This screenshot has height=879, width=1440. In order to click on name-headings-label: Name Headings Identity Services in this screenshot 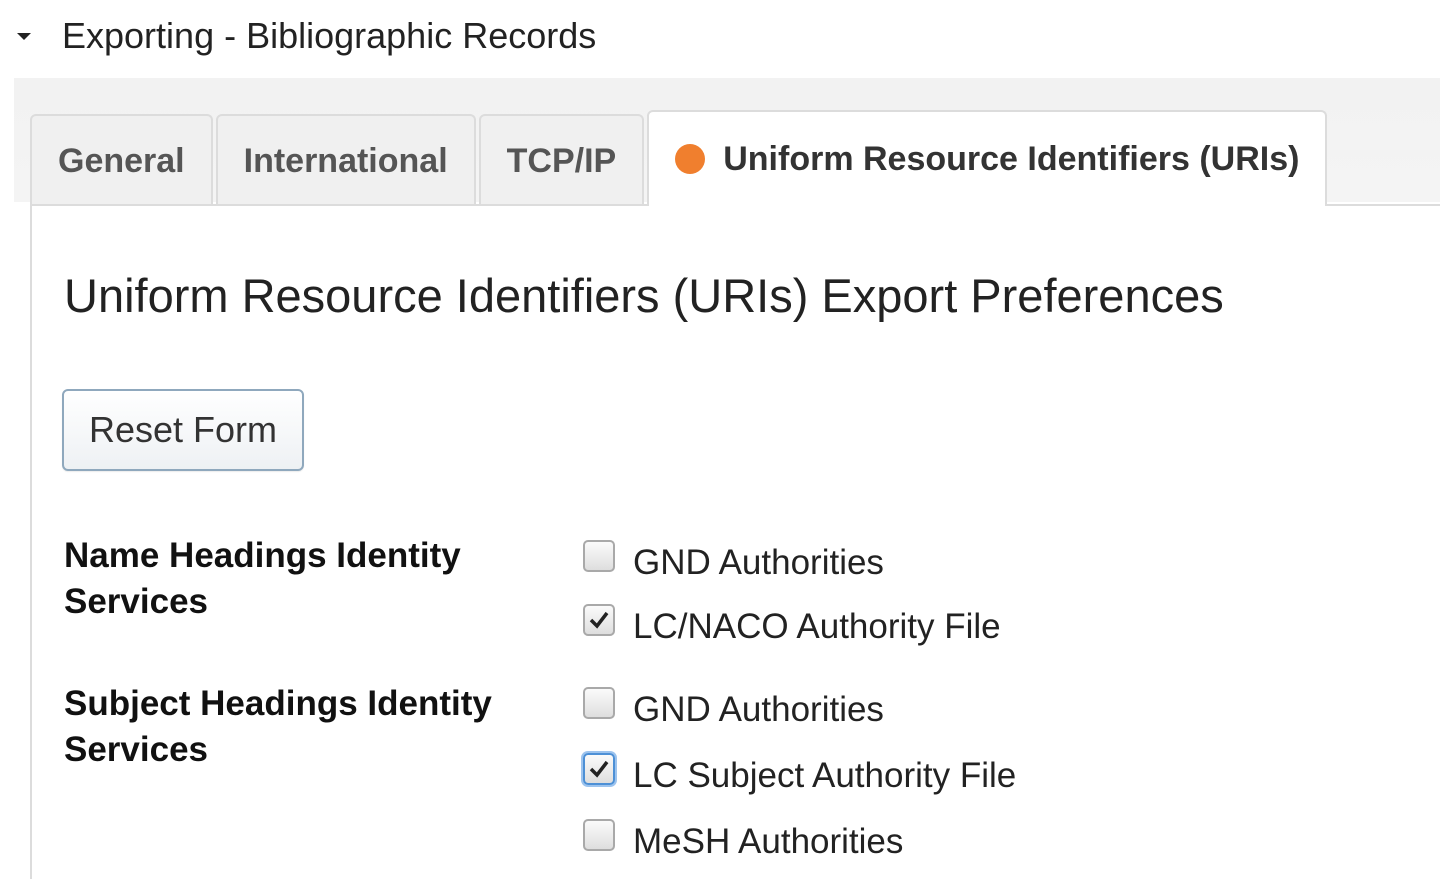, I will do `click(262, 578)`.